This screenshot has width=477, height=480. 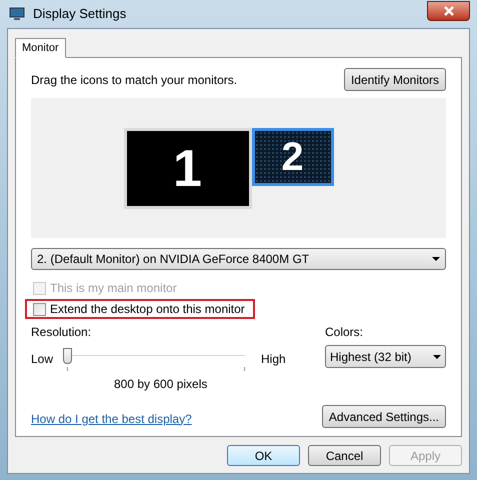 What do you see at coordinates (39, 309) in the screenshot?
I see `checkbox` at bounding box center [39, 309].